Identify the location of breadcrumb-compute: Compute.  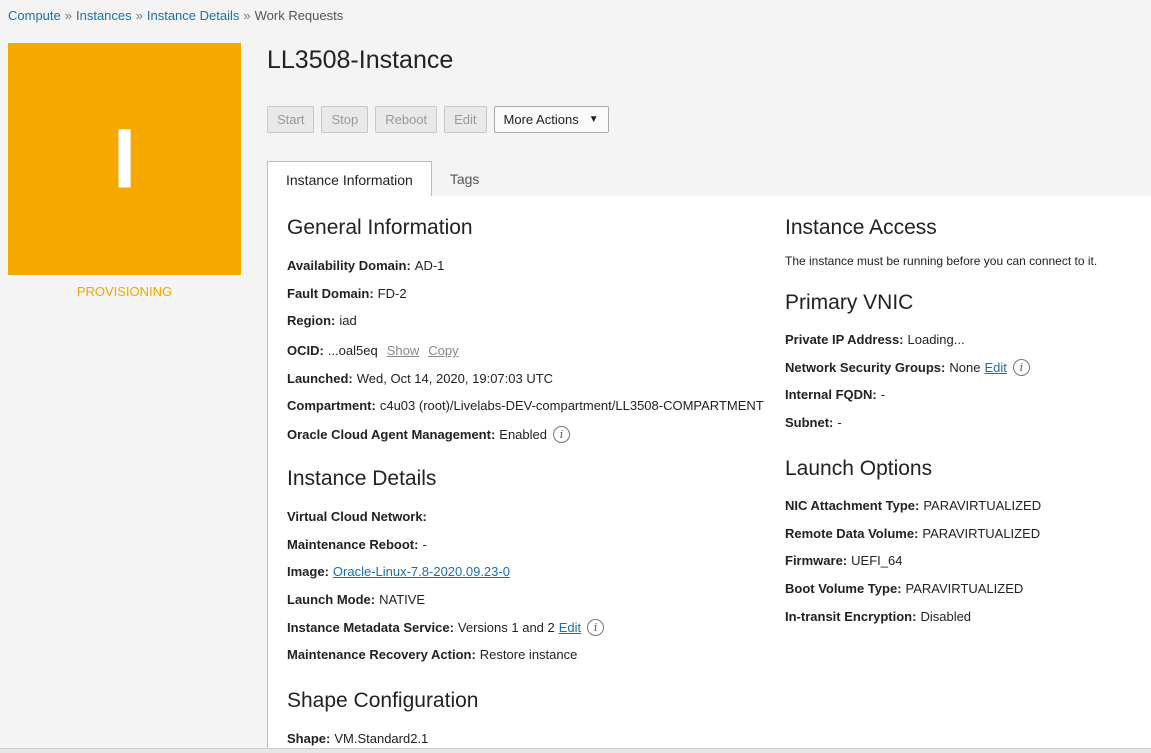
(34, 15).